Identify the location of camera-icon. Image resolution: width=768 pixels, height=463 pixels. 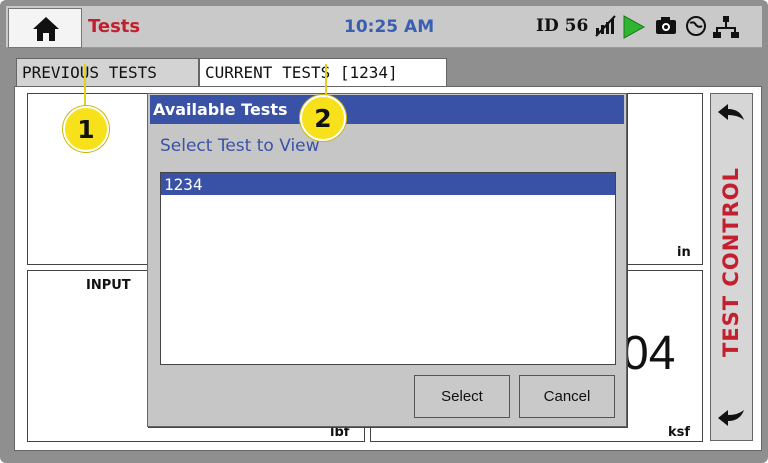
(666, 26).